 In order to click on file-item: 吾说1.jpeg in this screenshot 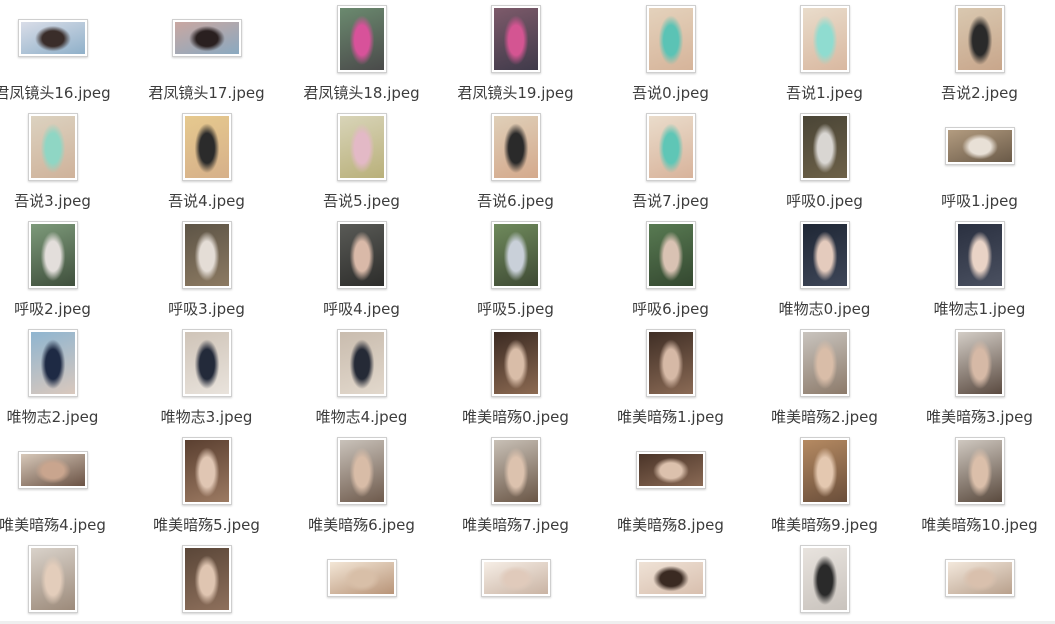, I will do `click(824, 59)`.